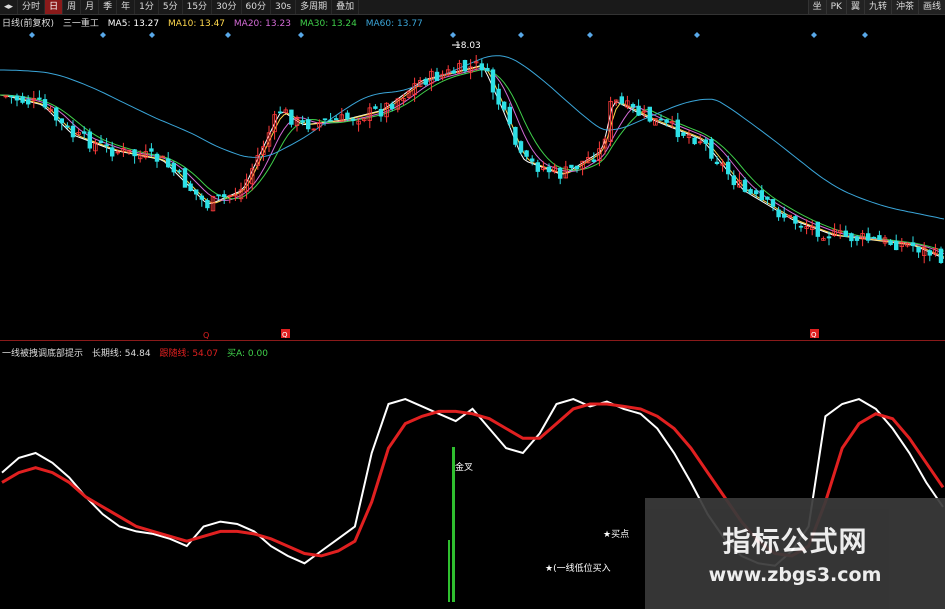  Describe the element at coordinates (189, 354) in the screenshot. I see `follow-line-value: 跟随线: 54.07` at that location.